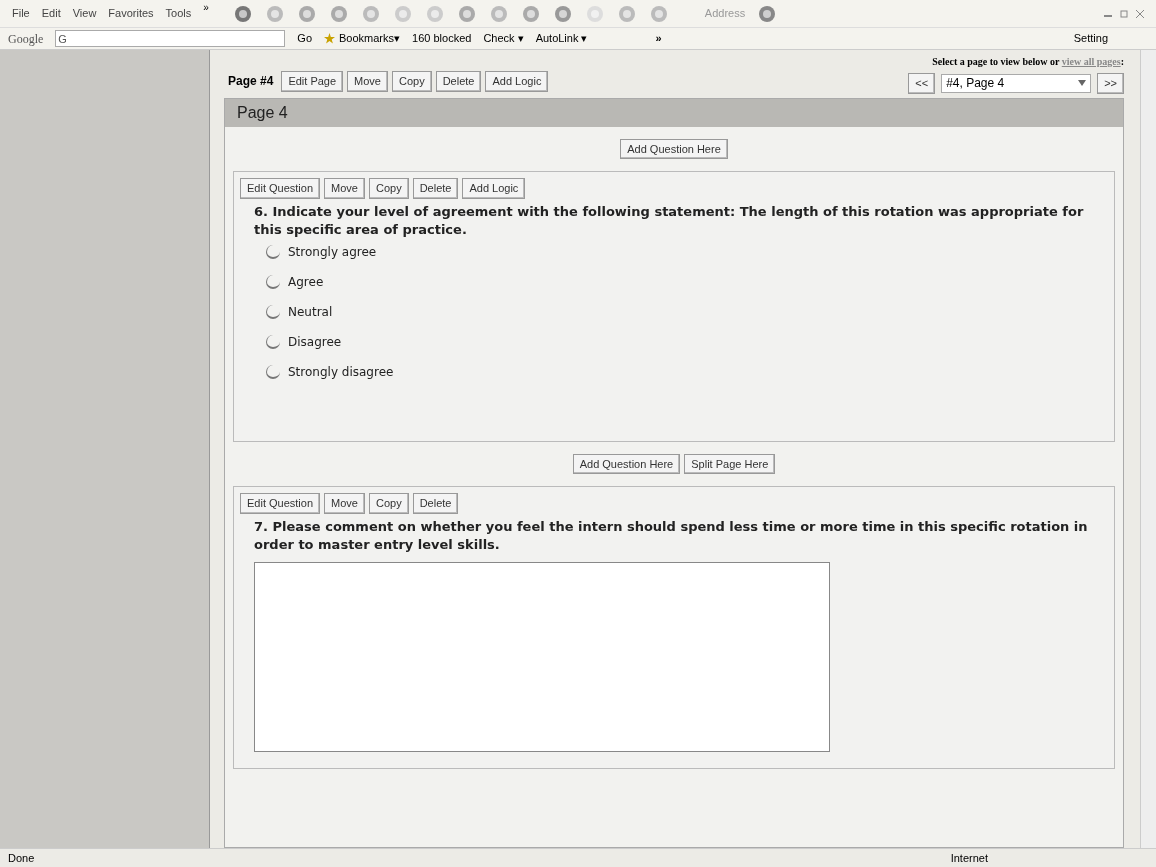  Describe the element at coordinates (669, 220) in the screenshot. I see `question-text: 6. Indicate your level of agreement with the following statement: The length of this rotation was appropriate for this specific area of practice.` at that location.